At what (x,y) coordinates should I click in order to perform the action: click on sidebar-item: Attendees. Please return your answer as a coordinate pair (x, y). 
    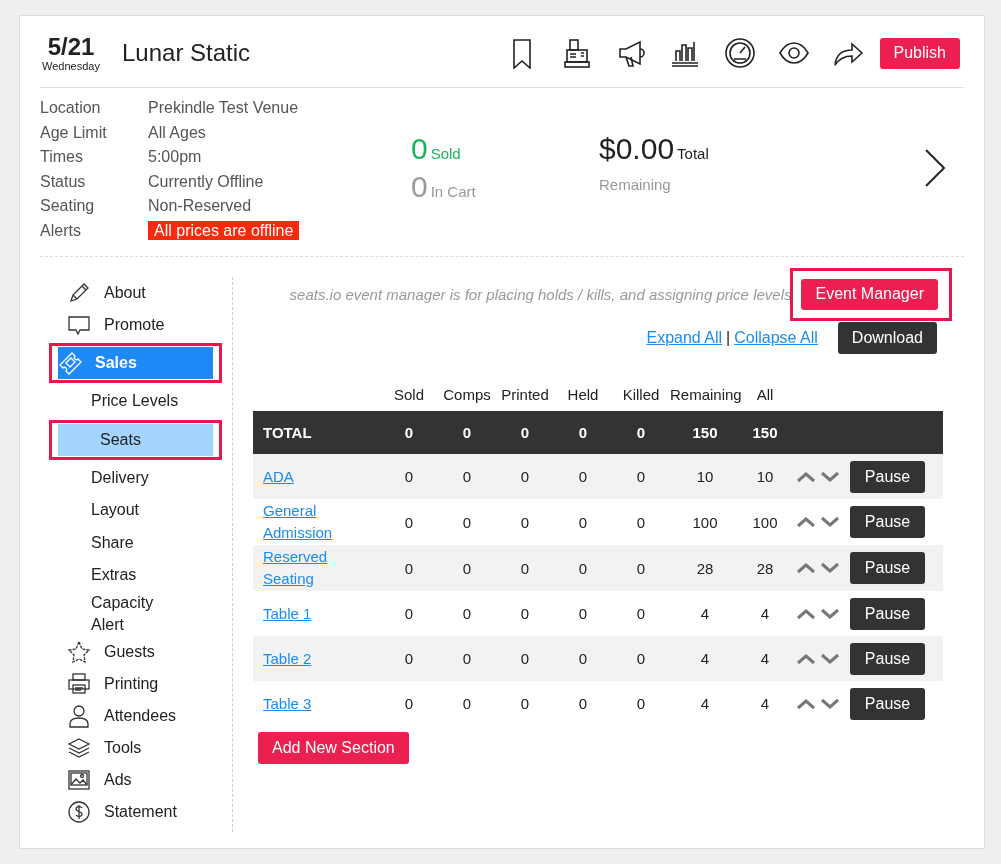
    Looking at the image, I should click on (137, 715).